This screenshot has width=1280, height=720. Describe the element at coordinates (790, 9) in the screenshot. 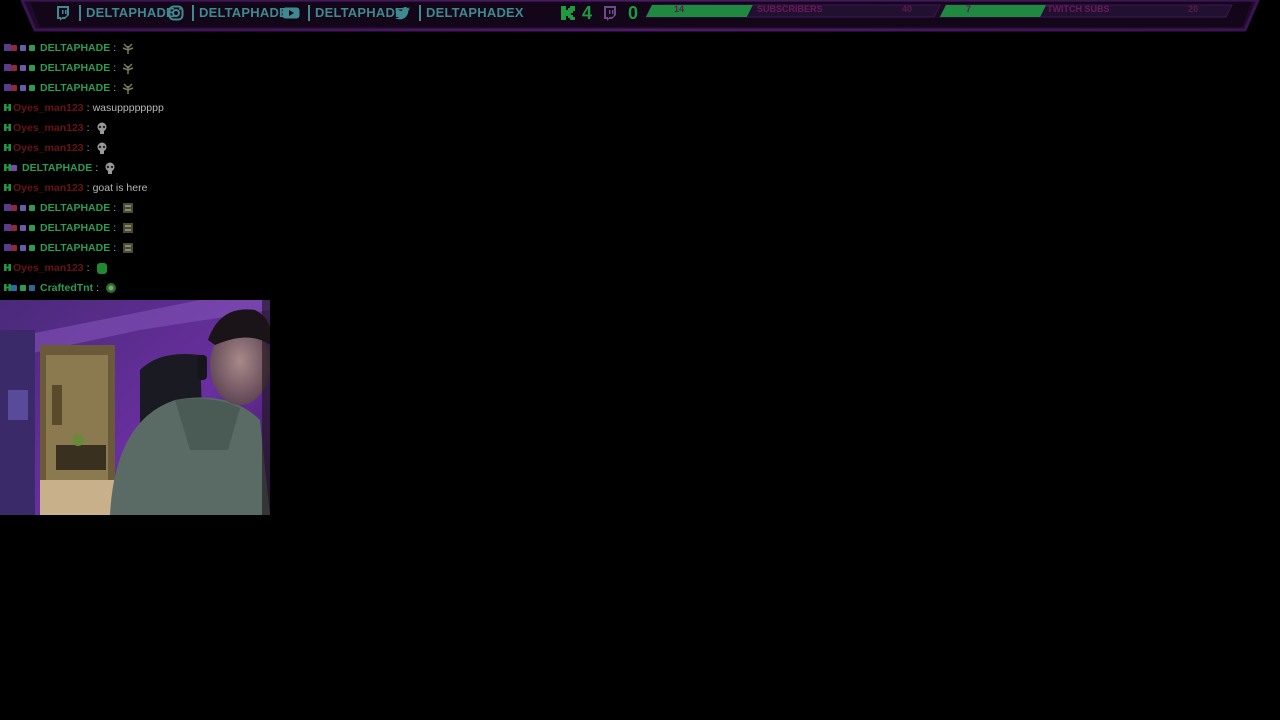

I see `subscribers-goal-label: SUBSCRIBERS` at that location.